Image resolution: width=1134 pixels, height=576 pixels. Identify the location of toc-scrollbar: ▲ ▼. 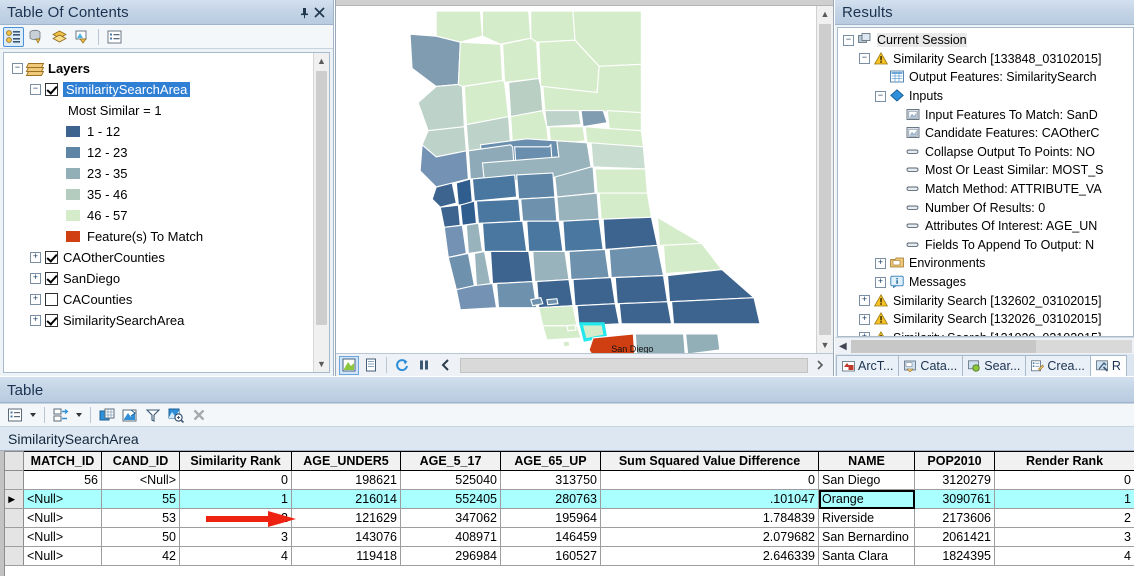
(321, 212).